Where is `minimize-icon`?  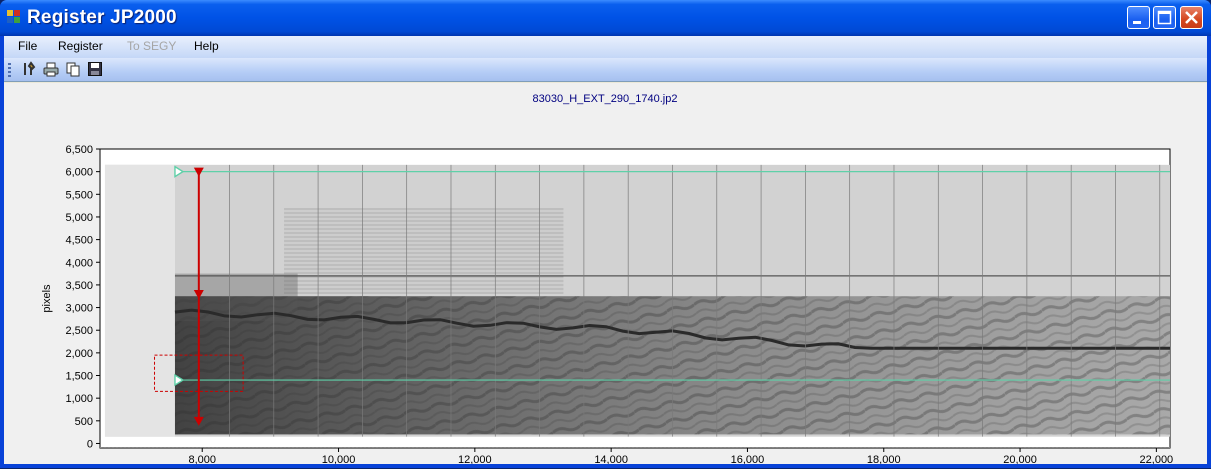
minimize-icon is located at coordinates (1137, 22).